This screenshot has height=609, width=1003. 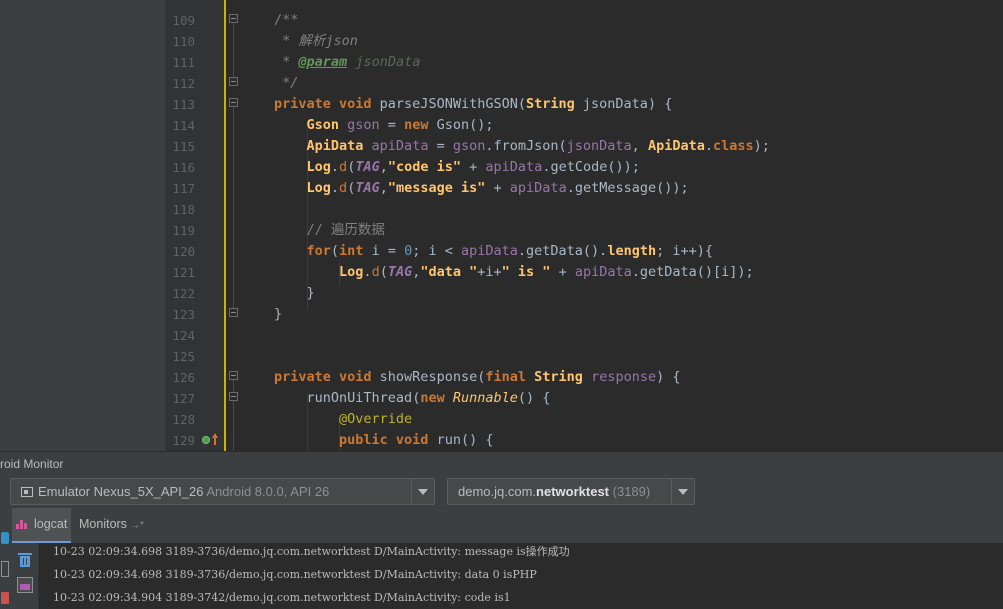 I want to click on tab-monitors: Monitors →*, so click(x=111, y=525).